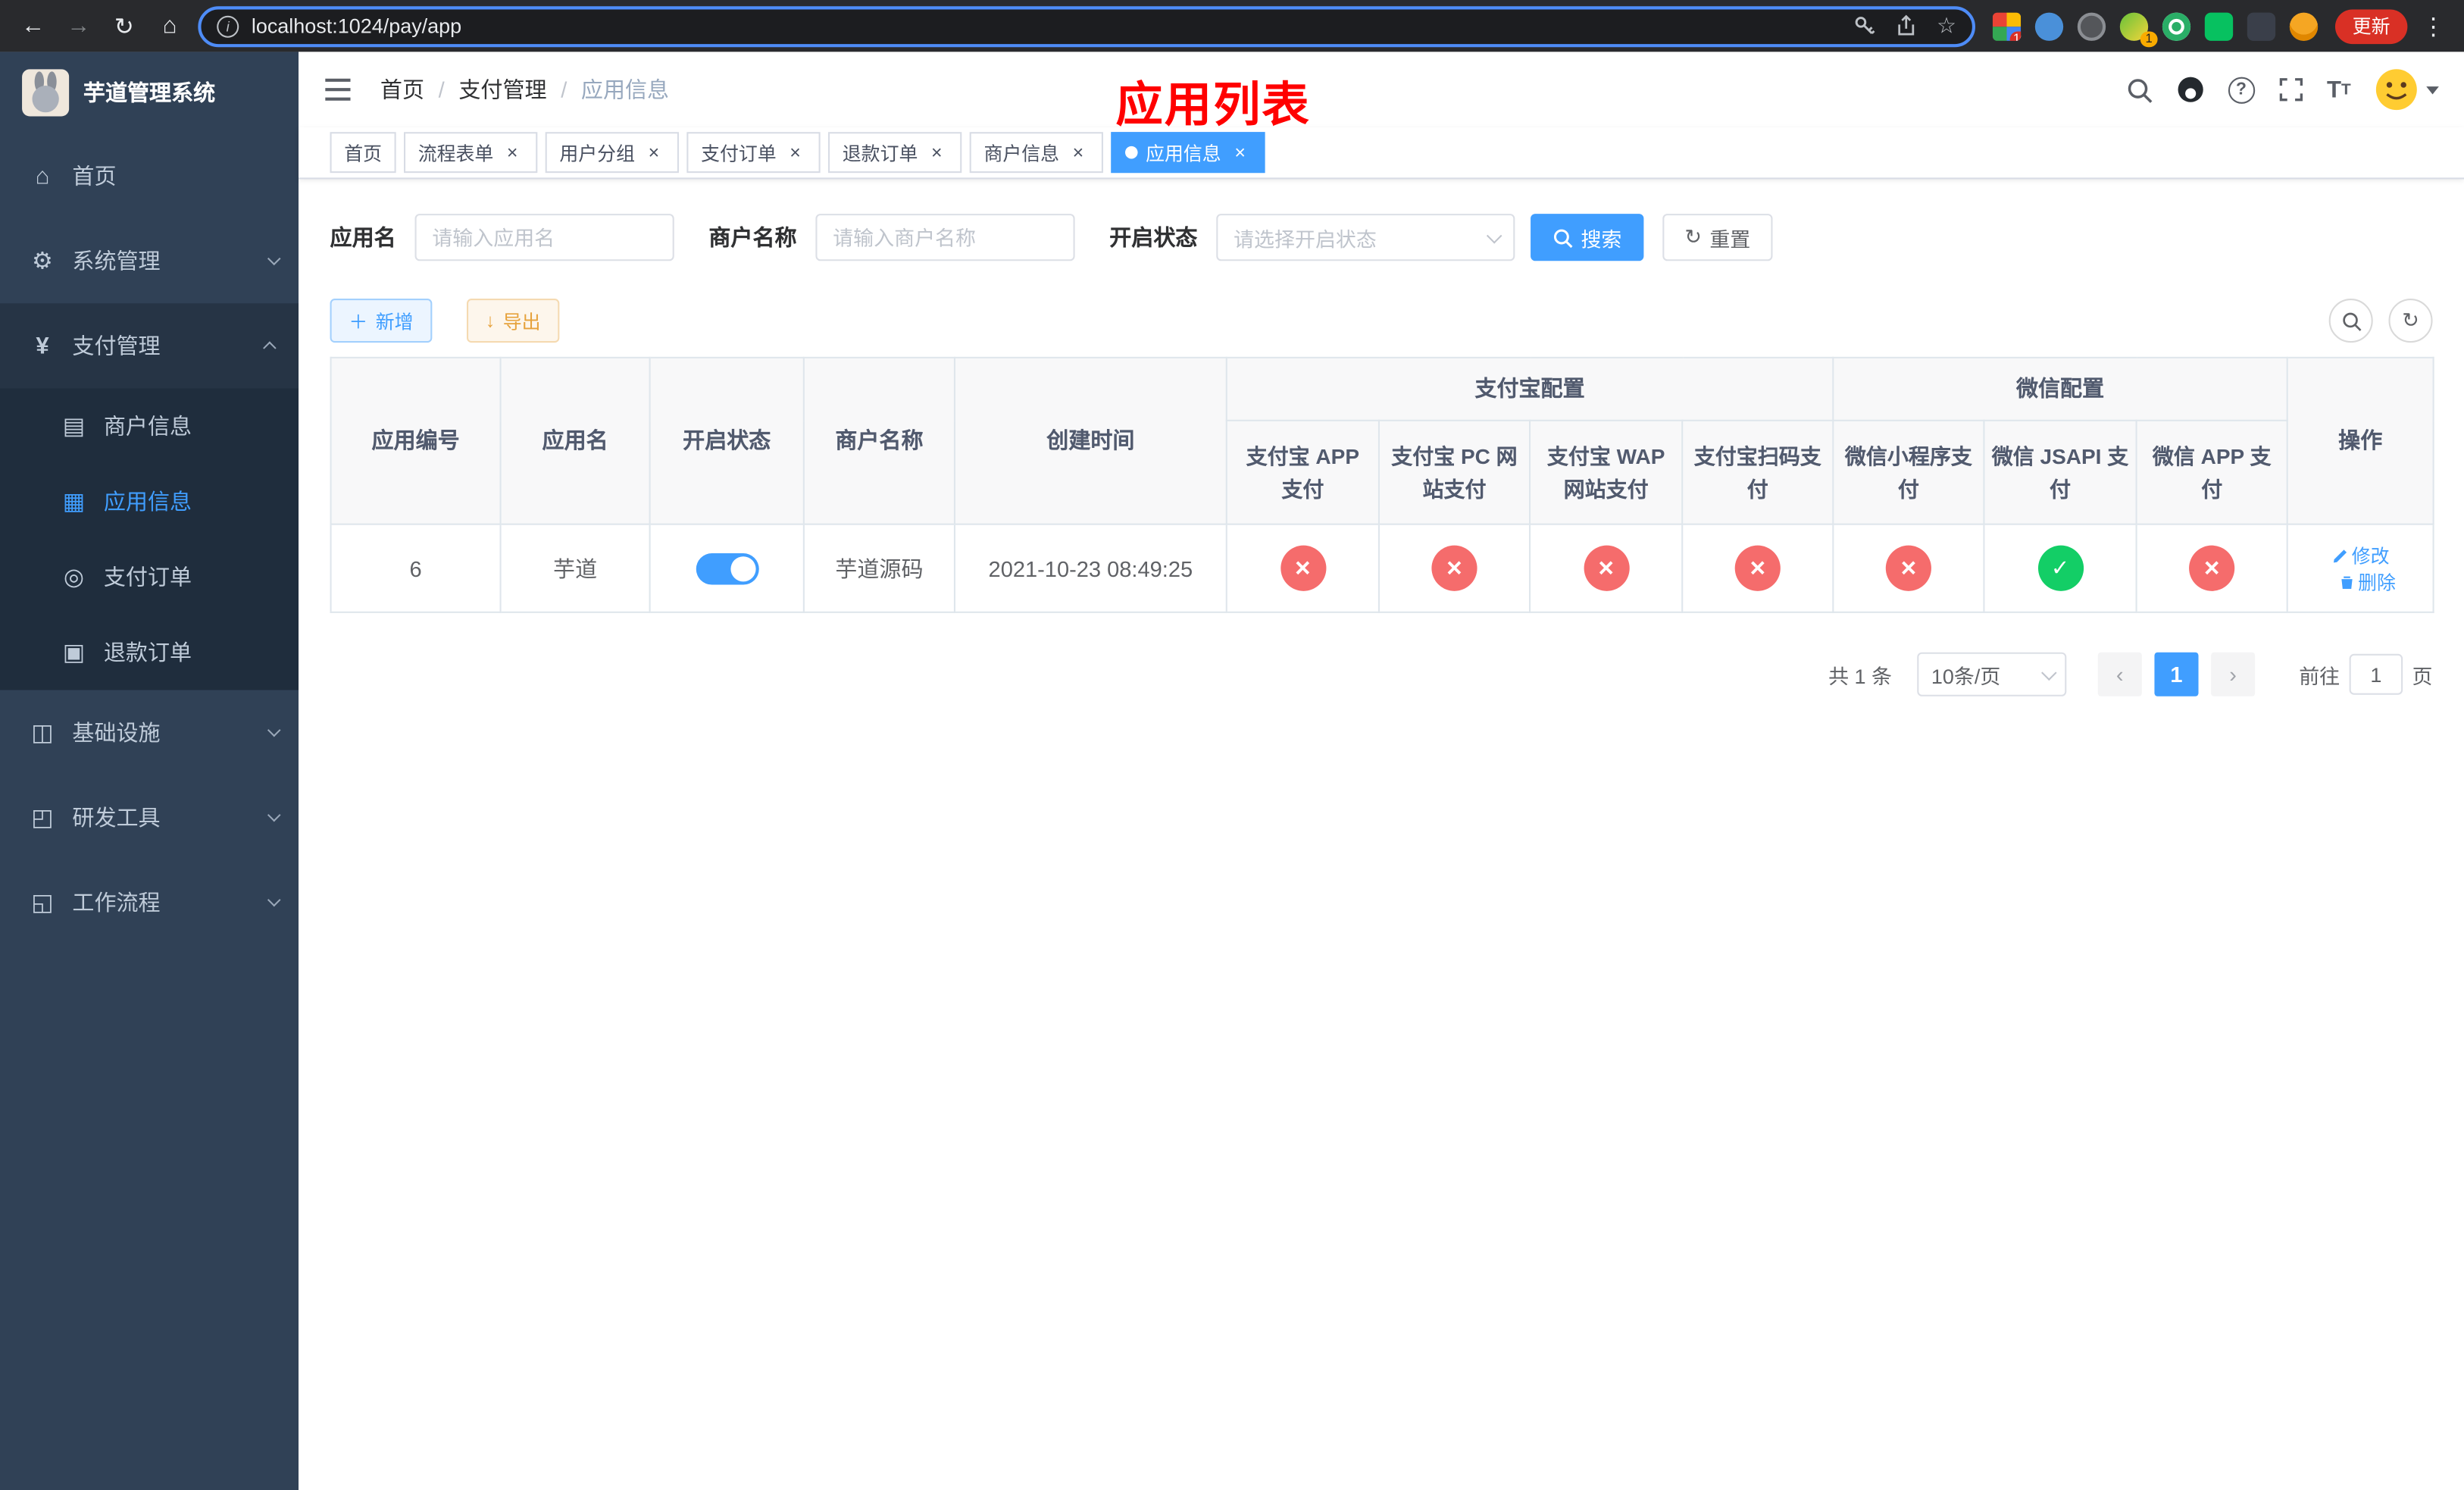 Image resolution: width=2464 pixels, height=1490 pixels. I want to click on app-name-input, so click(544, 237).